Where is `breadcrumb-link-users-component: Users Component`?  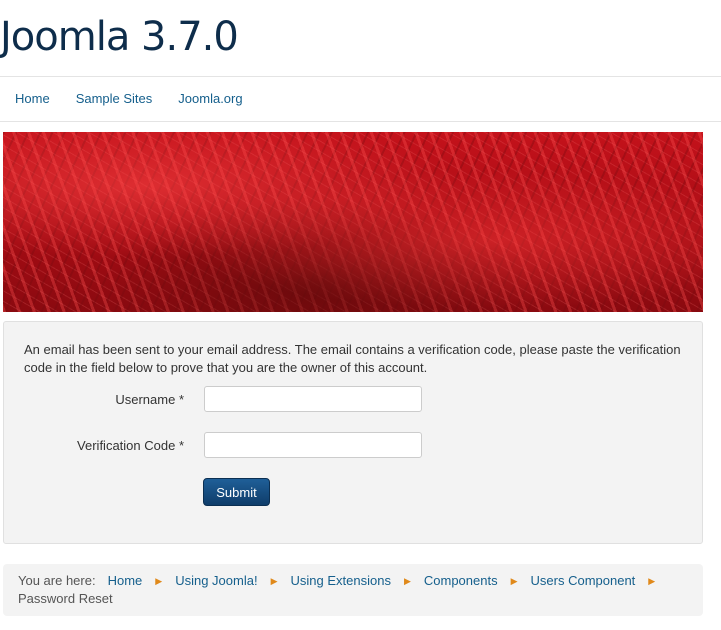 breadcrumb-link-users-component: Users Component is located at coordinates (583, 580).